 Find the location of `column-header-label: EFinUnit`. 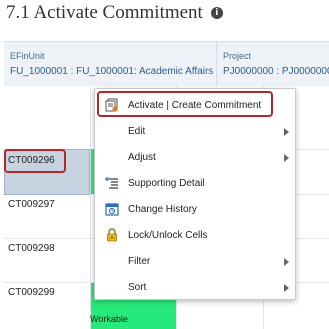

column-header-label: EFinUnit is located at coordinates (27, 56).